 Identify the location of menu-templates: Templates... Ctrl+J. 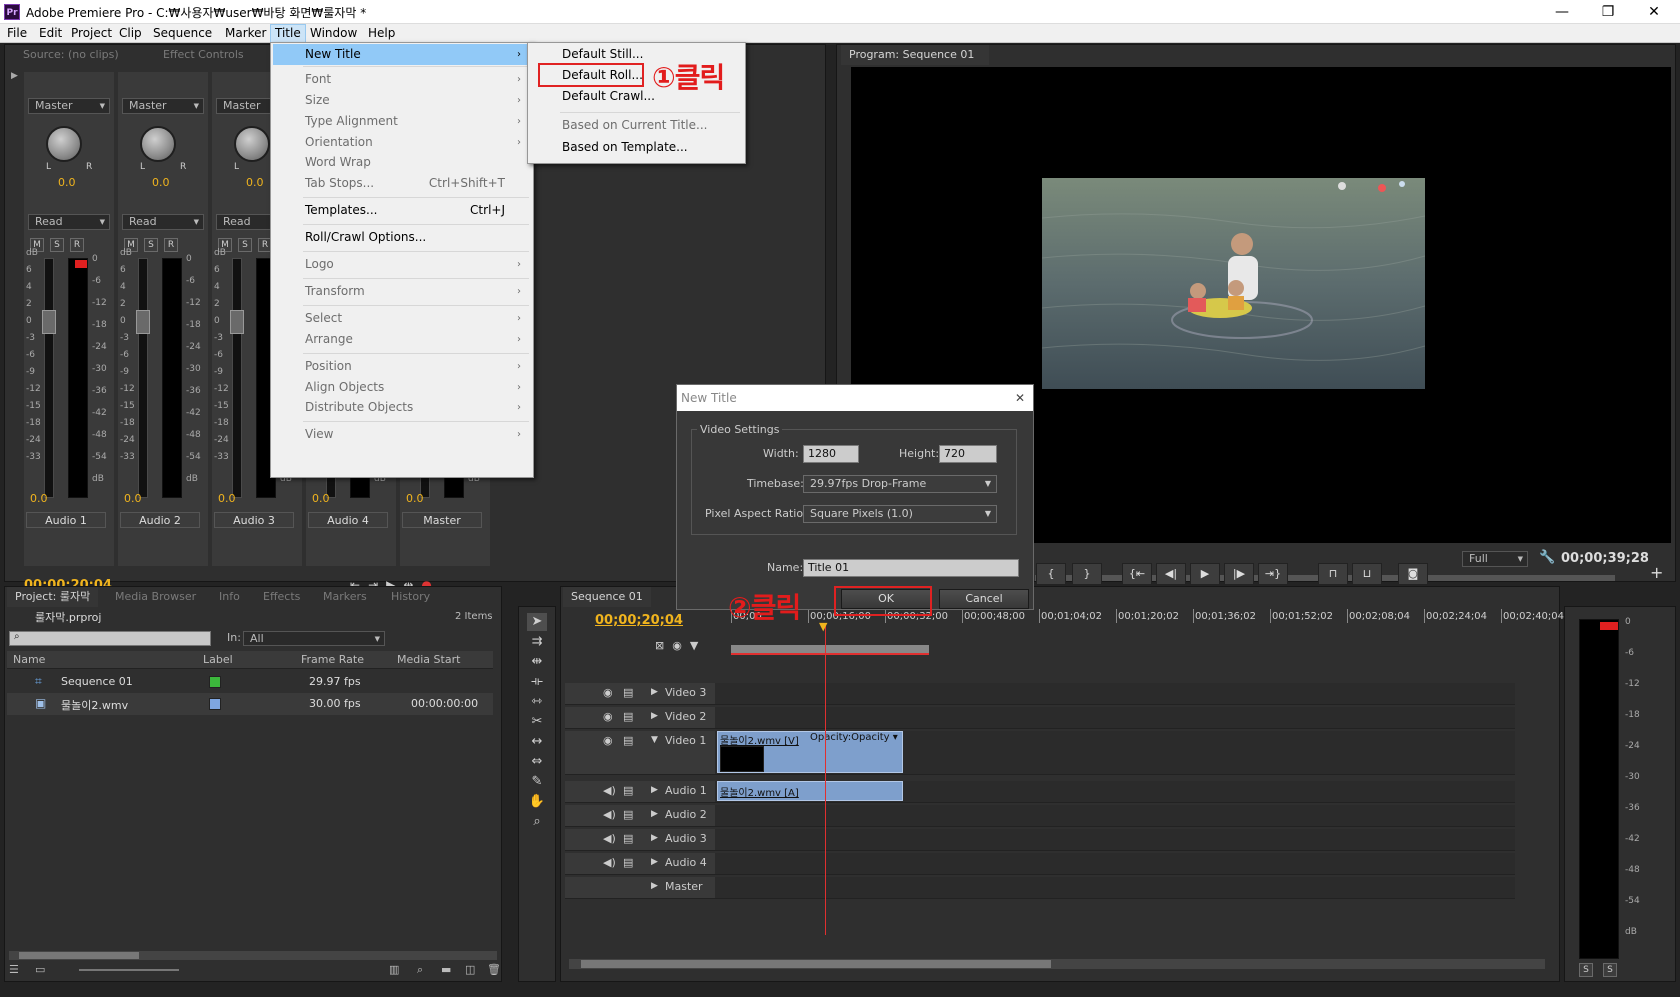
(402, 210).